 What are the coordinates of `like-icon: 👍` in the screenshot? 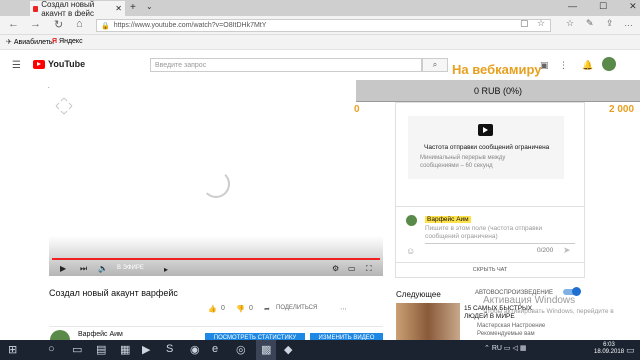 It's located at (212, 309).